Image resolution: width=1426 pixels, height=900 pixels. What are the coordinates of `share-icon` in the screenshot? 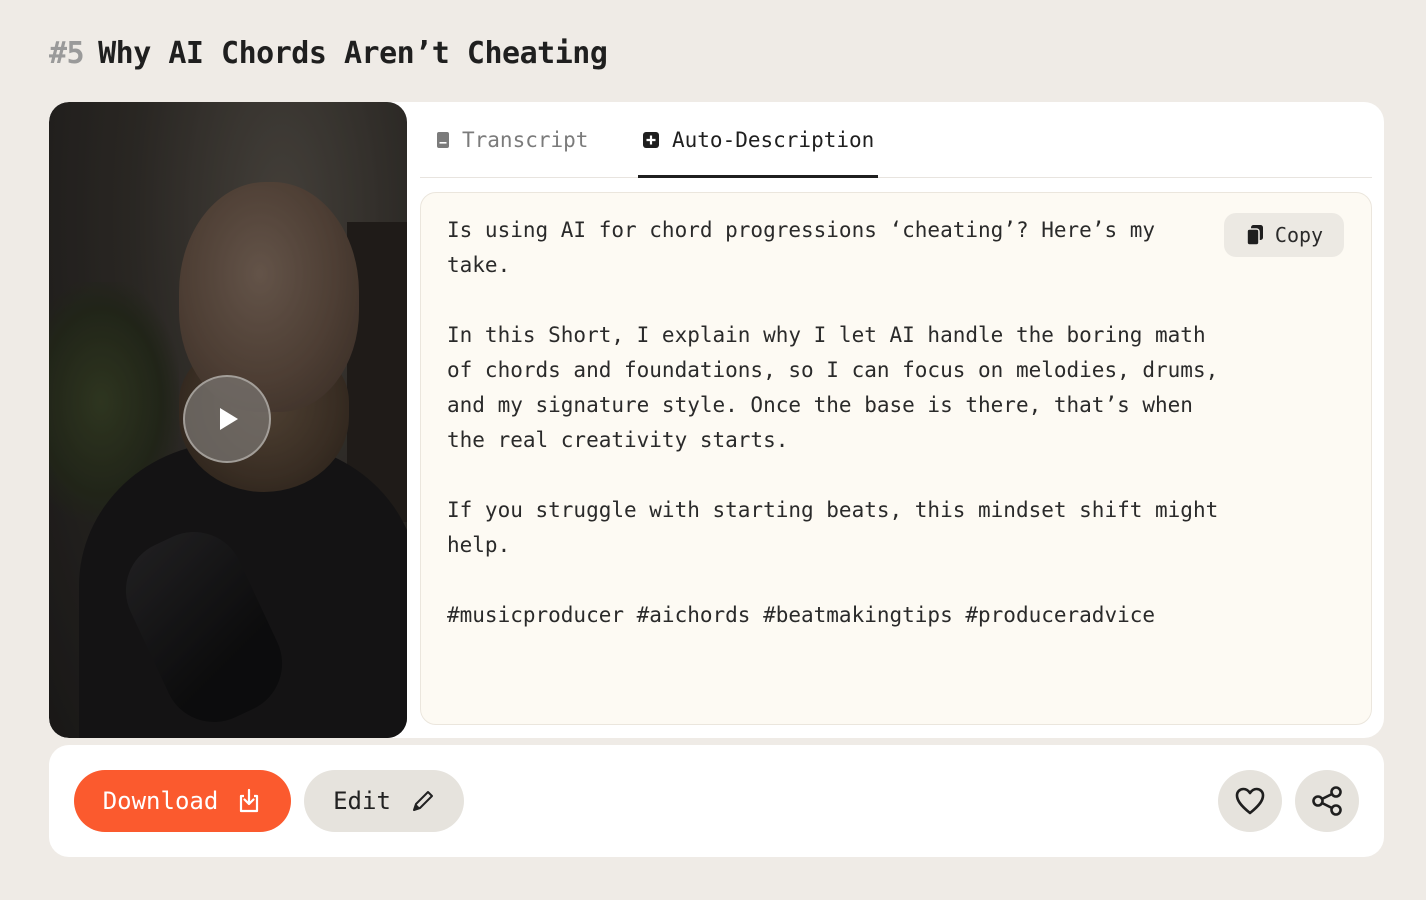 It's located at (1327, 801).